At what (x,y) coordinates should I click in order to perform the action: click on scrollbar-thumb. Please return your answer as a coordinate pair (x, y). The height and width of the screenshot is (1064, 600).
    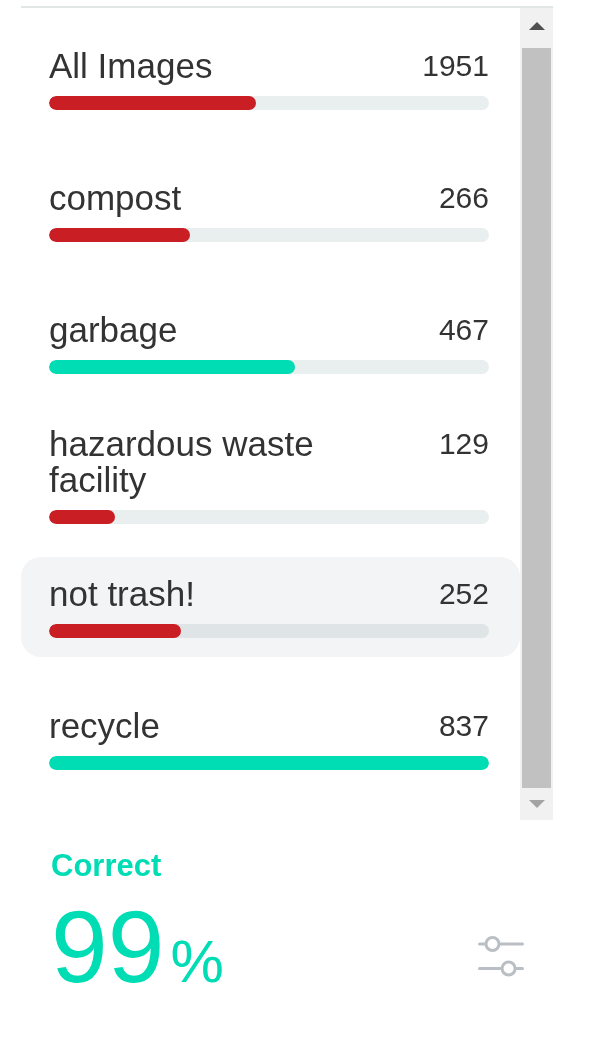
    Looking at the image, I should click on (536, 418).